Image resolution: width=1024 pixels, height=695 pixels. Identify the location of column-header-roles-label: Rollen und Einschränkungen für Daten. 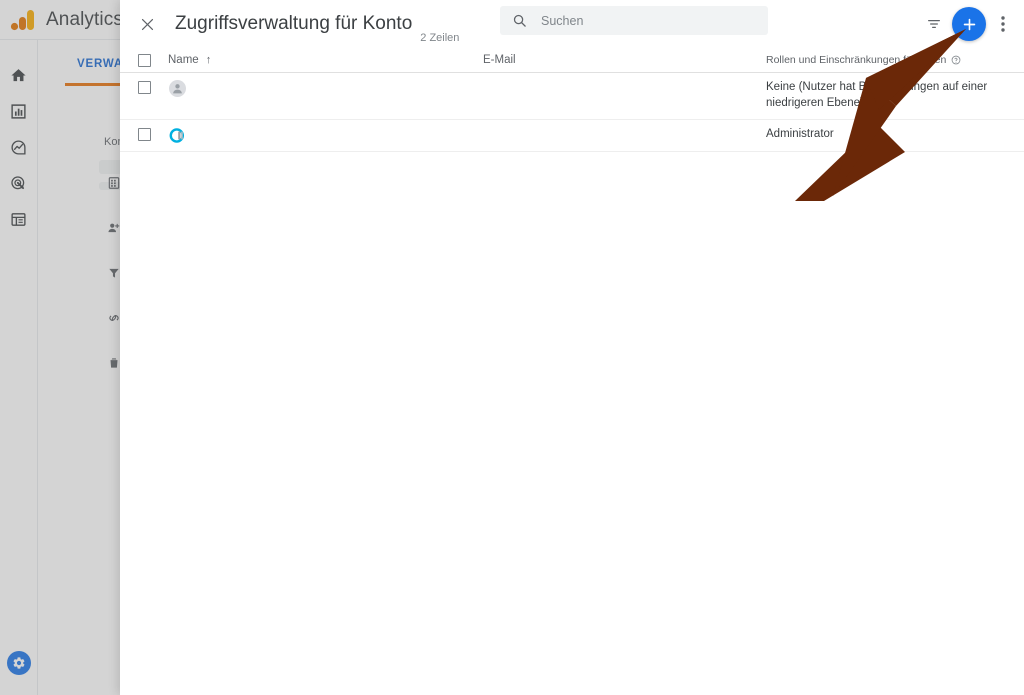
(856, 60).